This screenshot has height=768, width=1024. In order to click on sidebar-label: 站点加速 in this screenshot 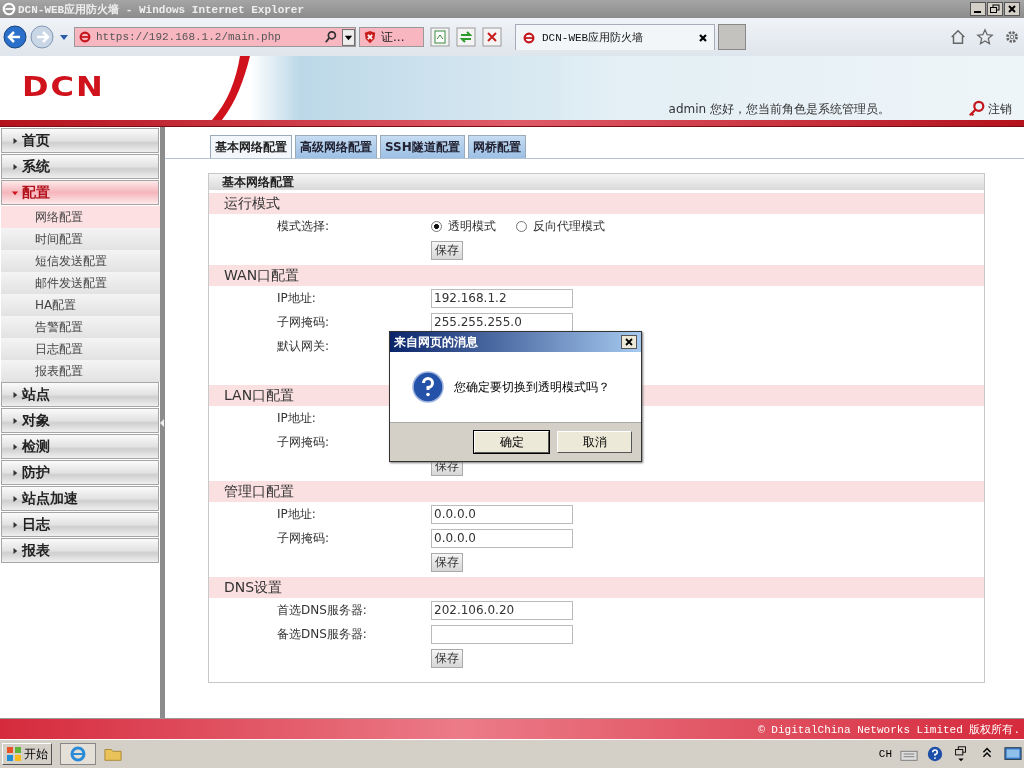, I will do `click(50, 498)`.